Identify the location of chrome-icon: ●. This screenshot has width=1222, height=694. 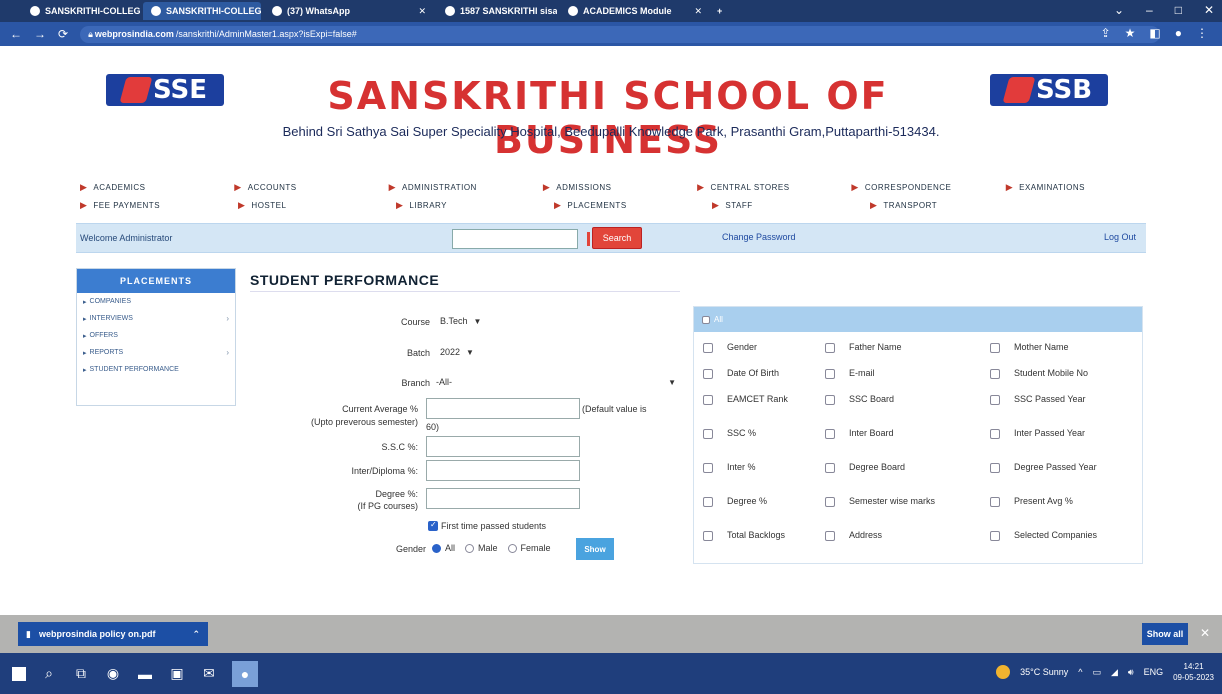
(245, 673).